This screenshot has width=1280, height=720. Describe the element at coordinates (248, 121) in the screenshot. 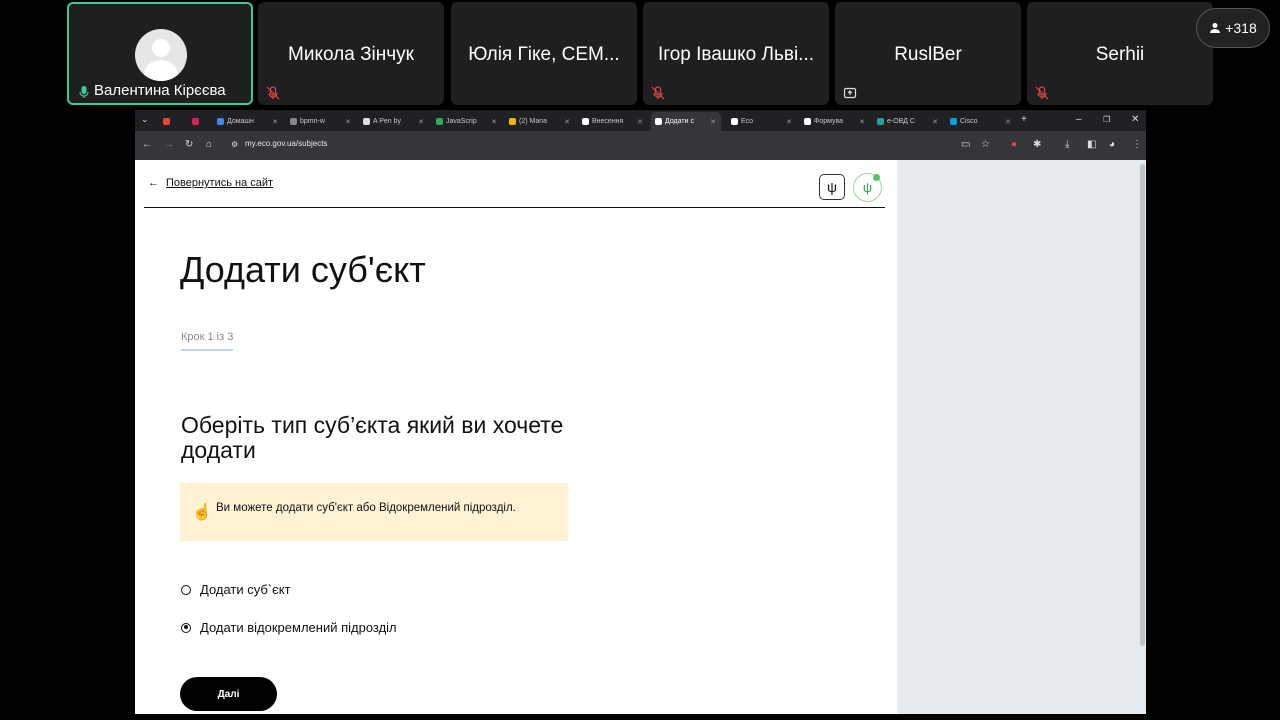

I see `browser-tab: Домашн ✕` at that location.